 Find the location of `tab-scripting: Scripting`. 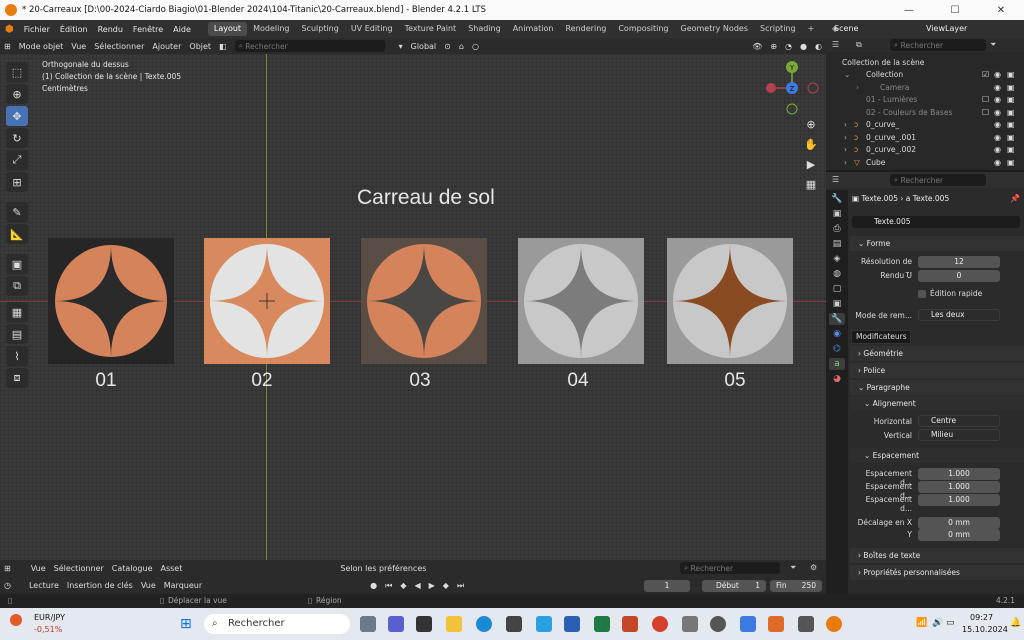

tab-scripting: Scripting is located at coordinates (778, 29).